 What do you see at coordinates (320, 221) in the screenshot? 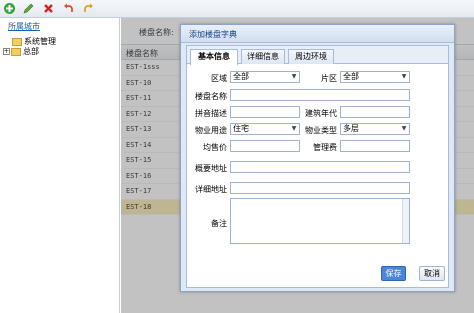
I see `remark-textarea` at bounding box center [320, 221].